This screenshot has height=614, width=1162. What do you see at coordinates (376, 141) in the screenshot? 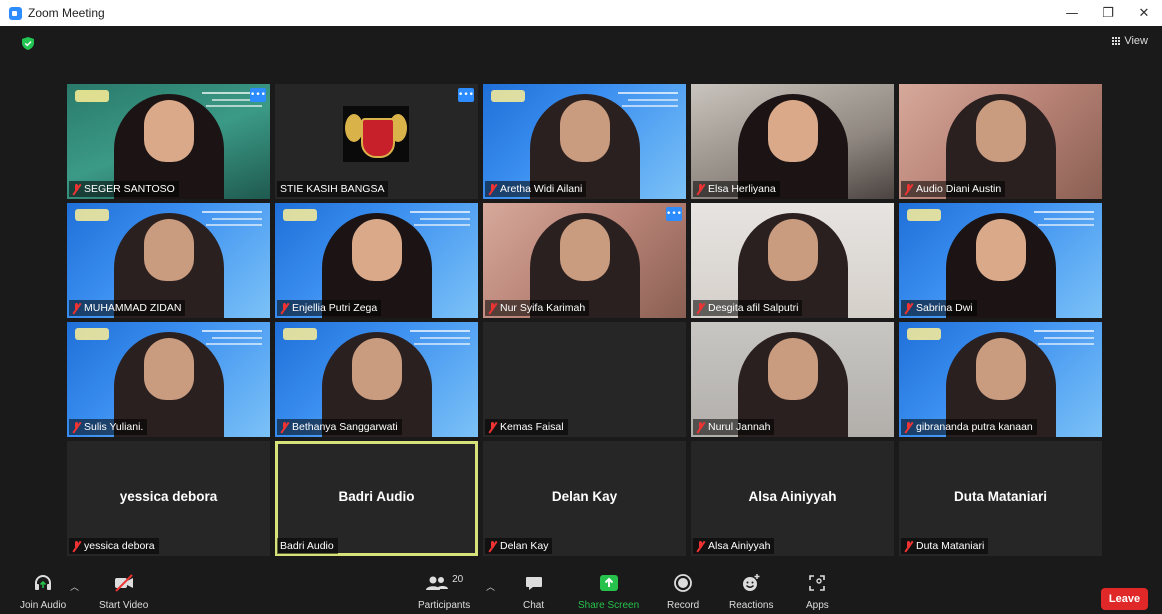
I see `participant-tile: ••• STIE KASIH BANGSA` at bounding box center [376, 141].